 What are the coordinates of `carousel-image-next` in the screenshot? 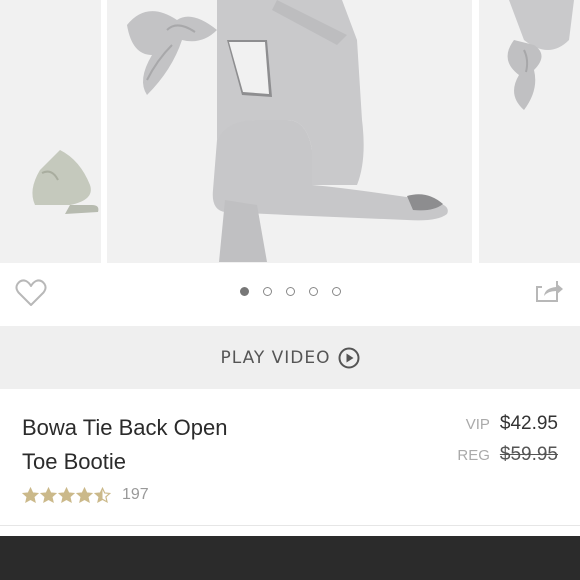 It's located at (529, 131).